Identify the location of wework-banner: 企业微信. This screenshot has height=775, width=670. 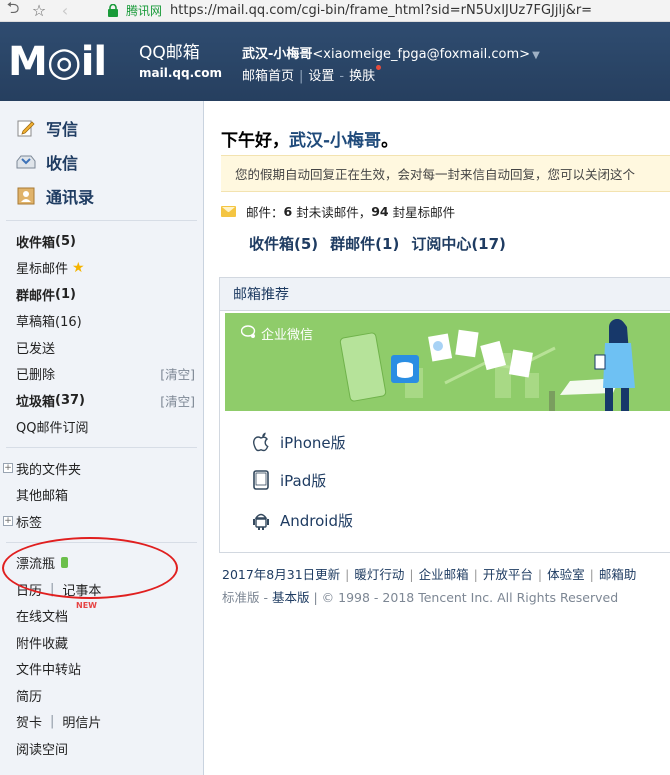
(447, 362).